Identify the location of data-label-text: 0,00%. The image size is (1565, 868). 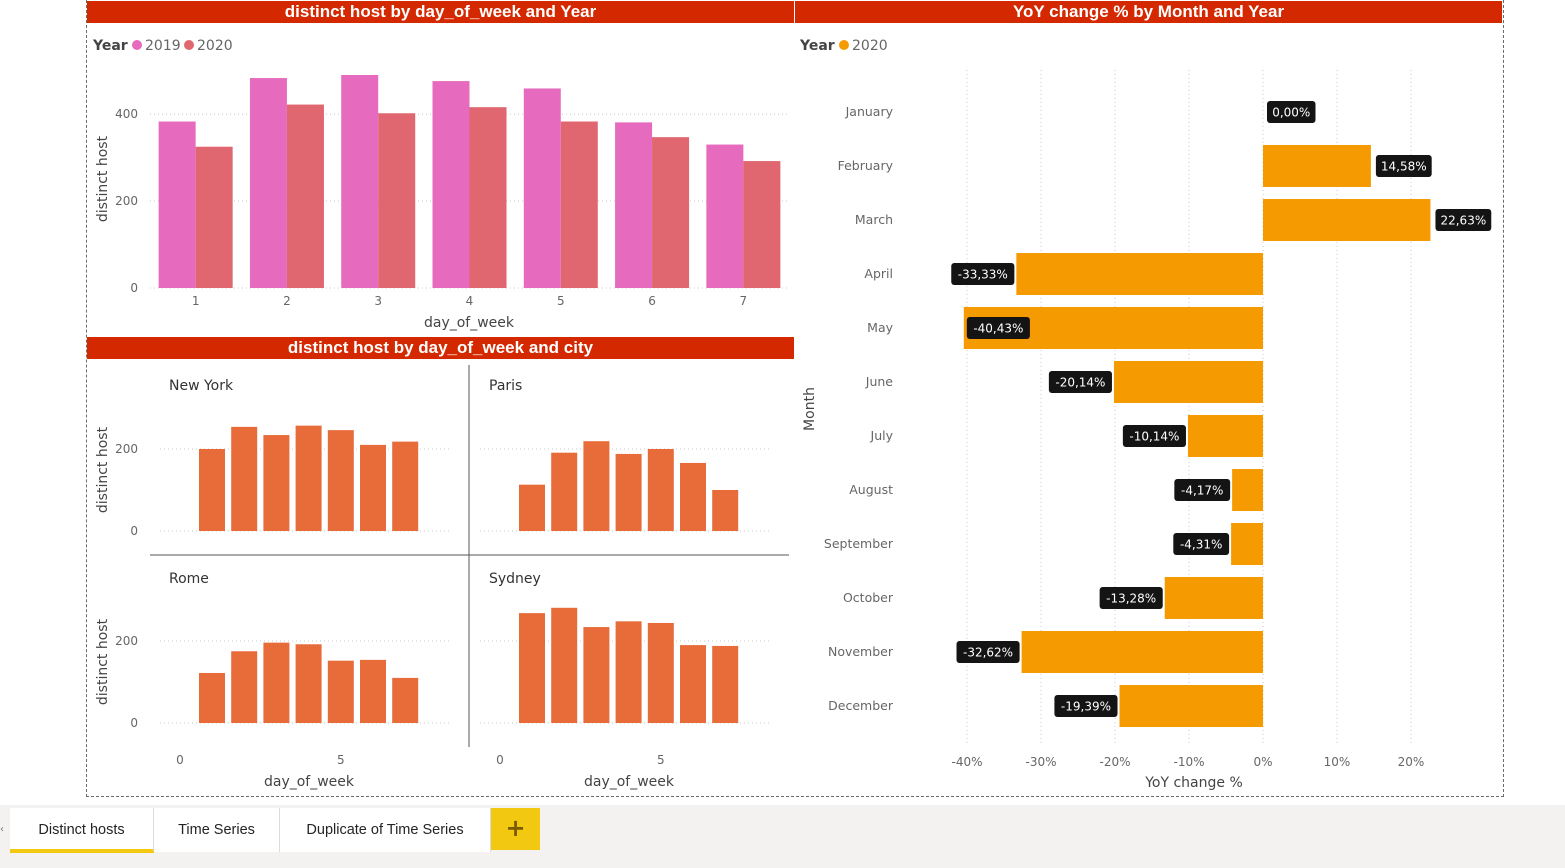
(1291, 113).